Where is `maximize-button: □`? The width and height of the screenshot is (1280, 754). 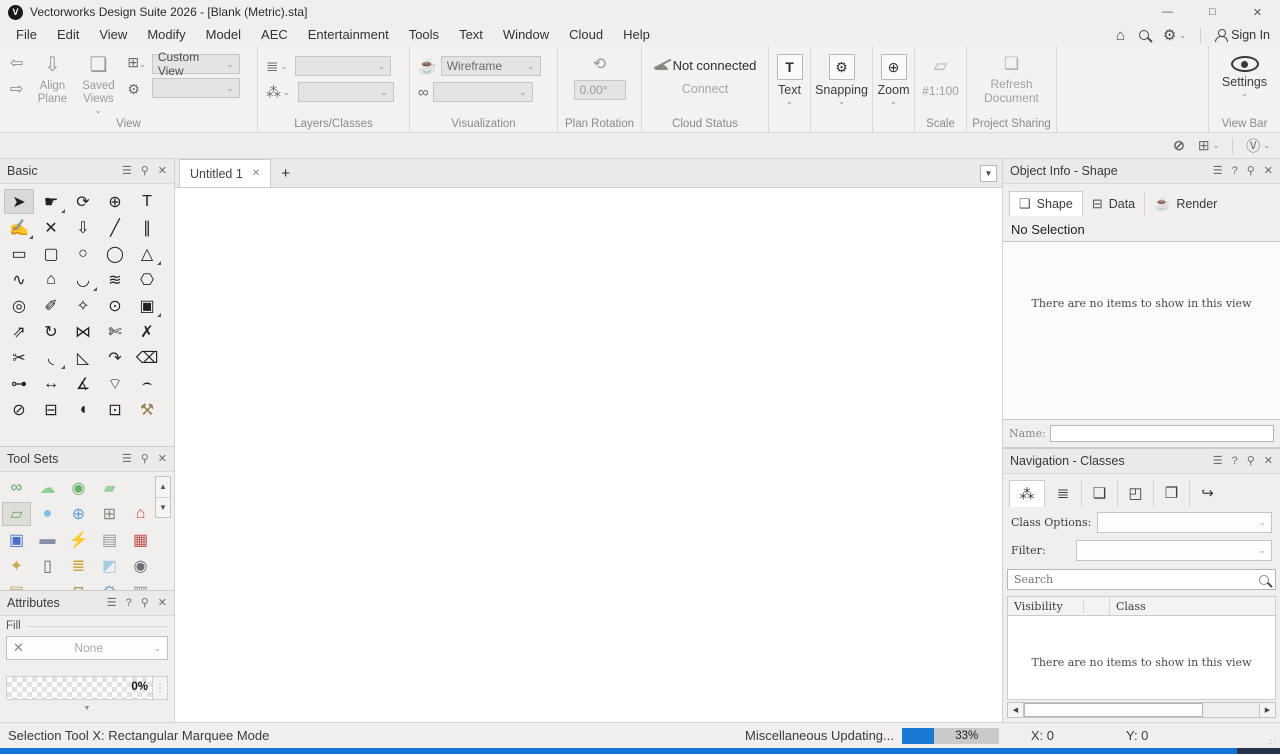
maximize-button: □ is located at coordinates (1212, 12).